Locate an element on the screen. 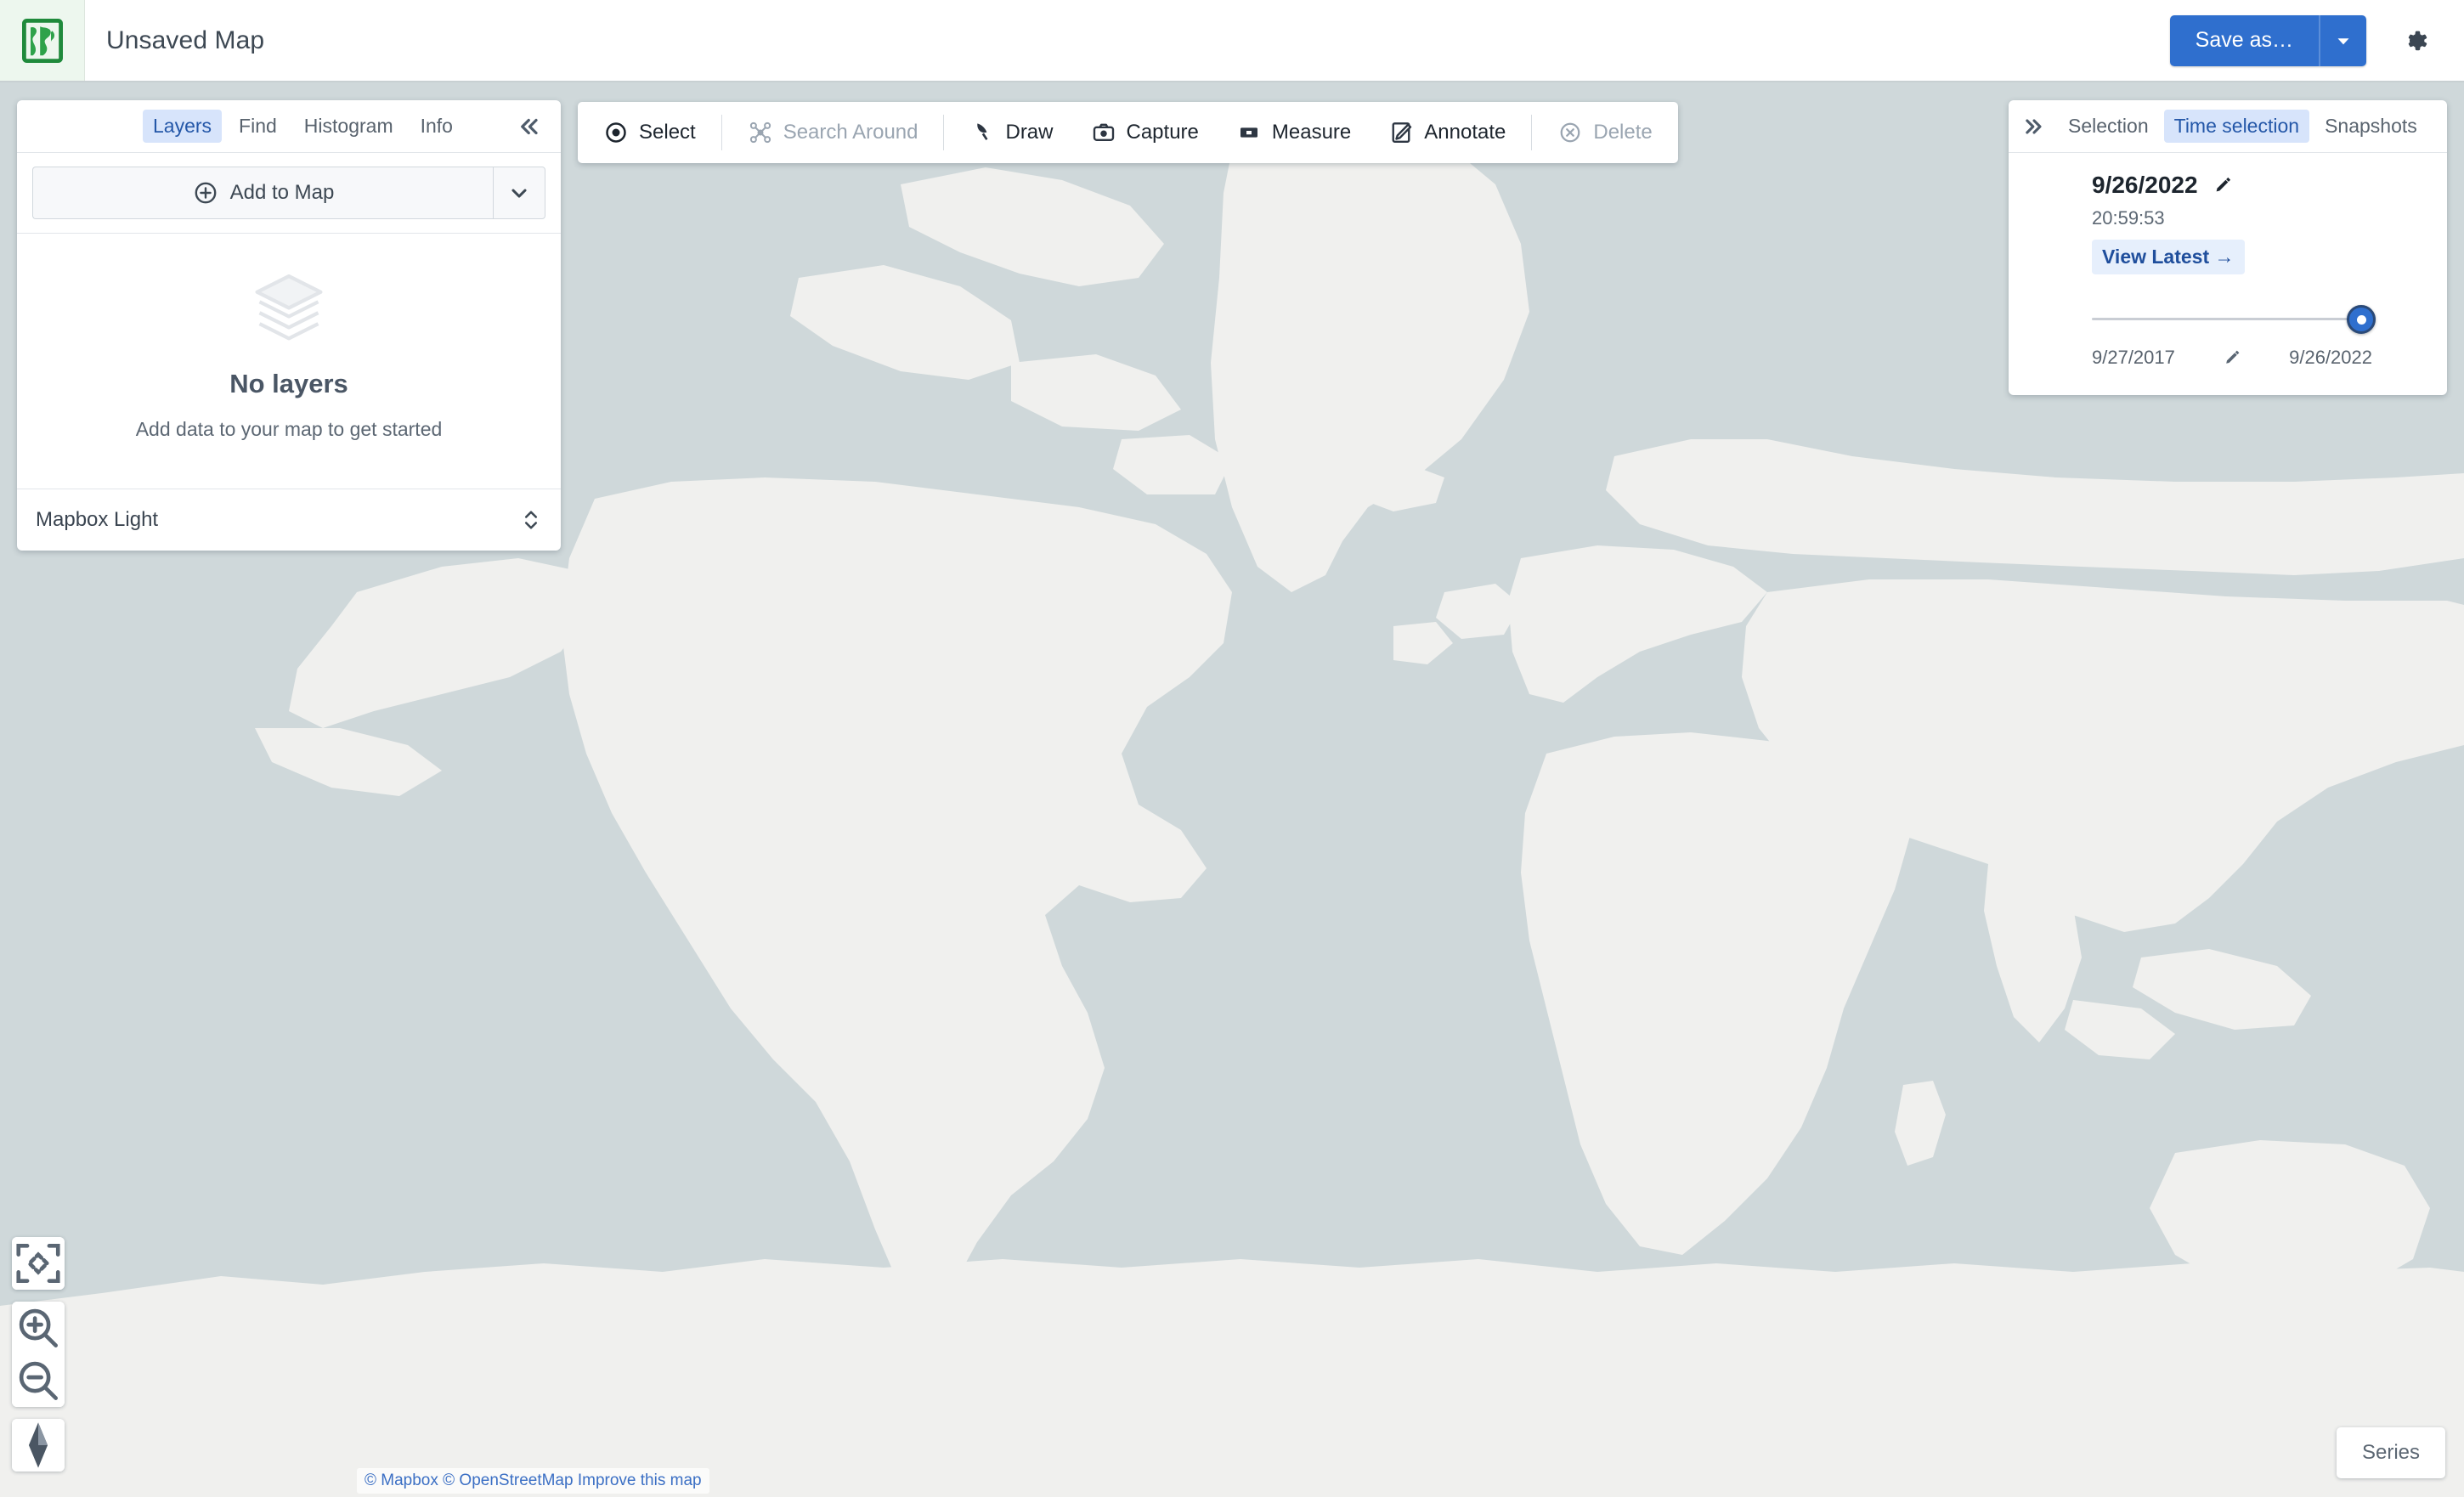 The height and width of the screenshot is (1497, 2464). right-panel-tabs: Selection Time selection Snapshots is located at coordinates (2228, 126).